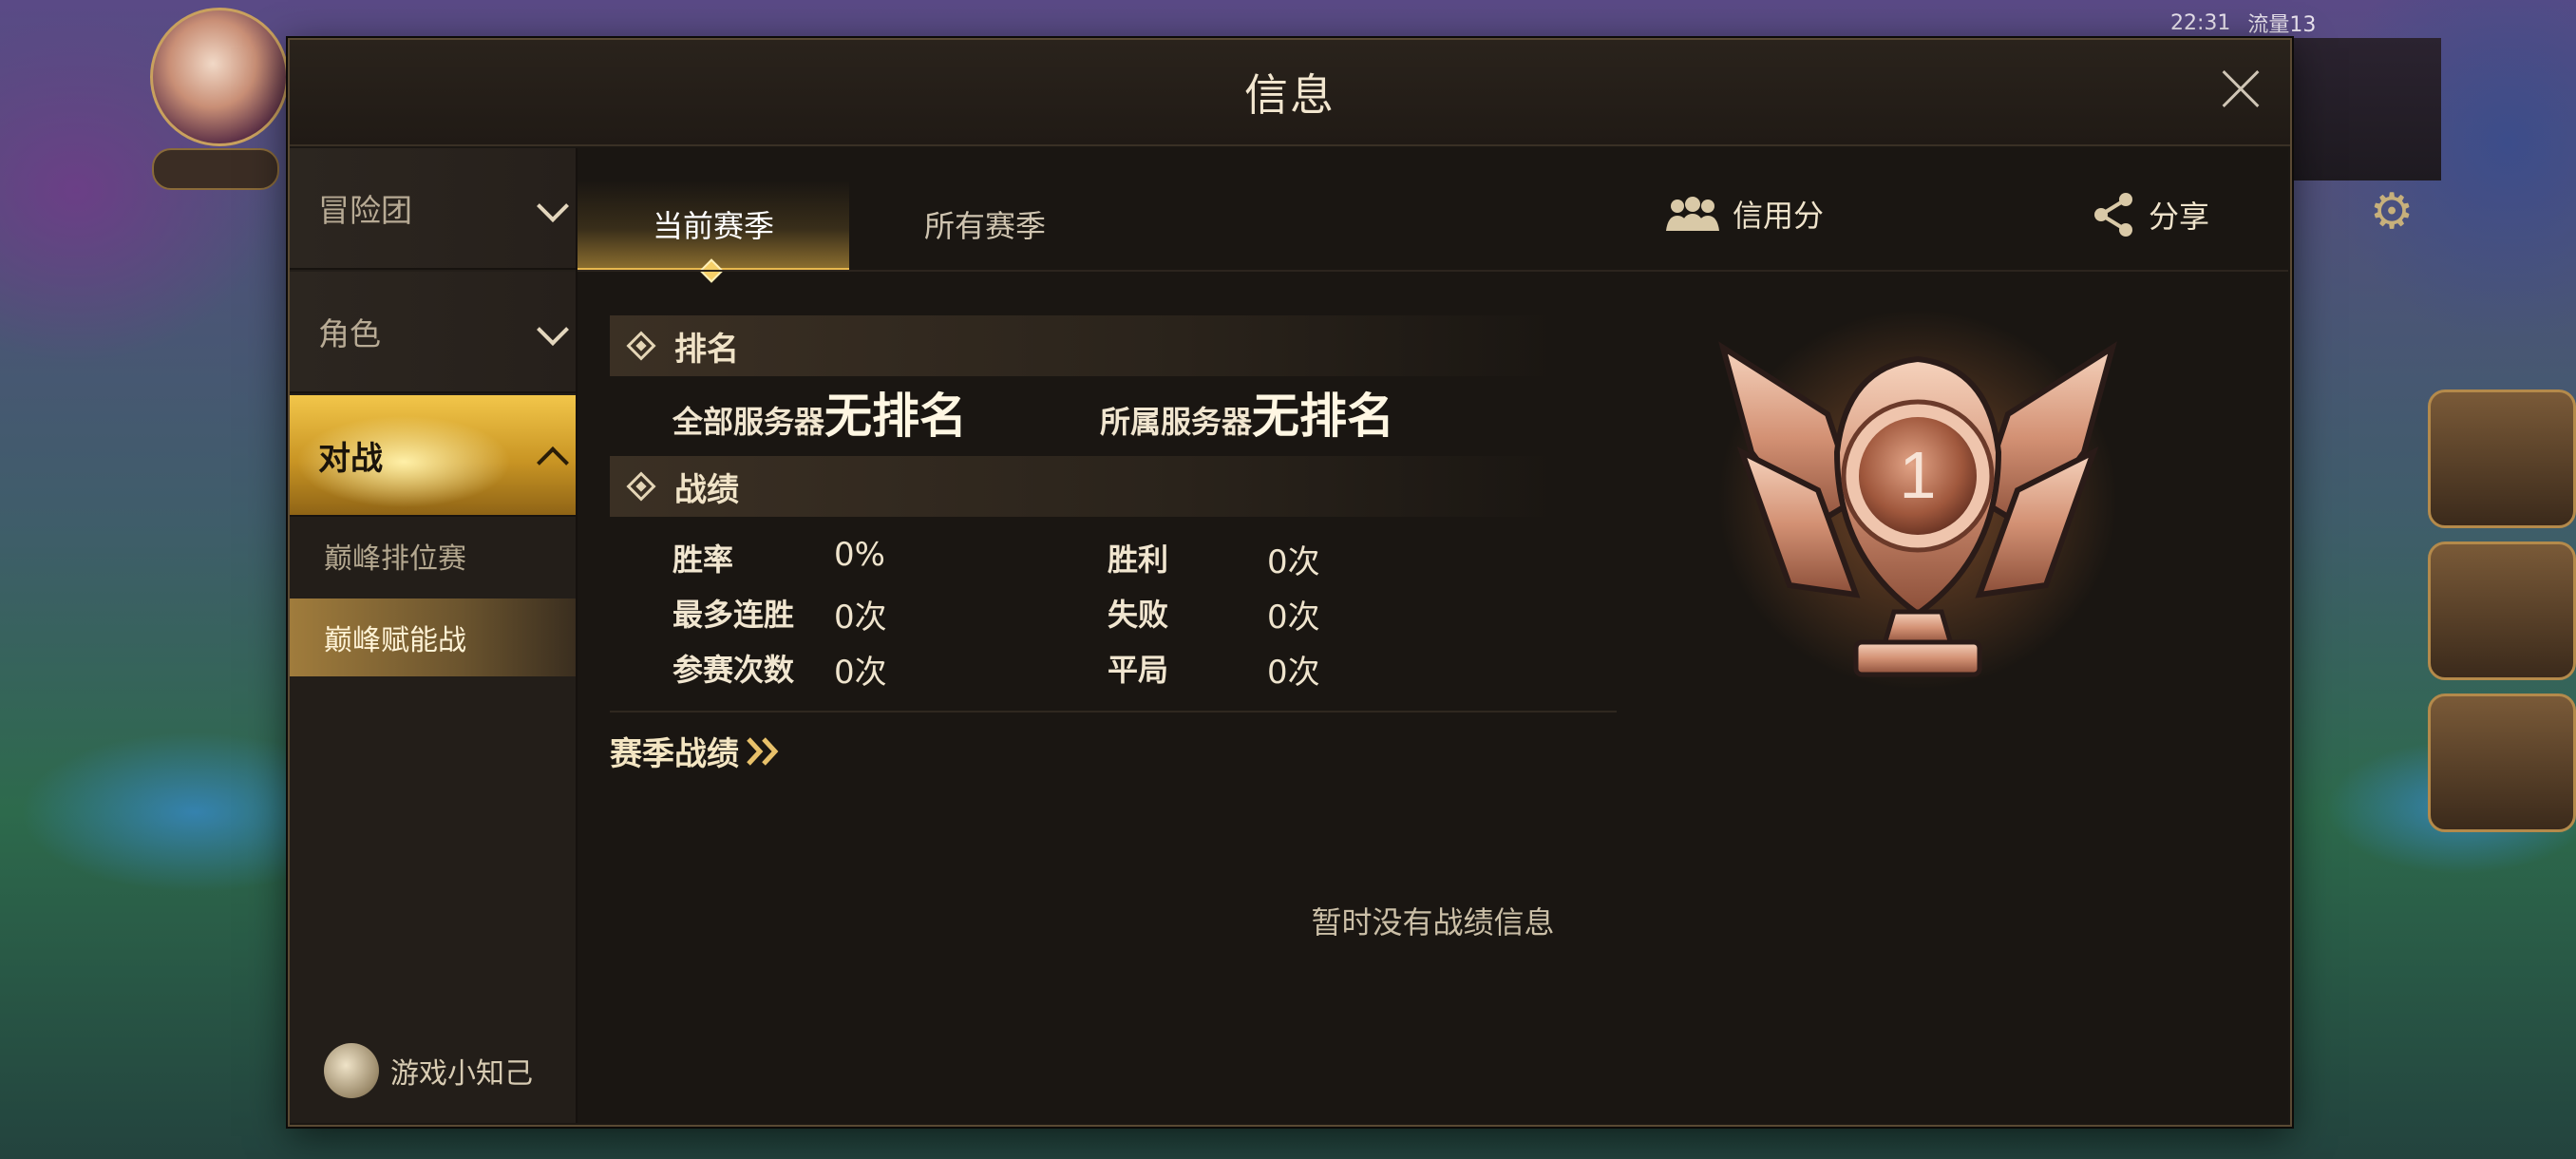  I want to click on section-divider, so click(1113, 711).